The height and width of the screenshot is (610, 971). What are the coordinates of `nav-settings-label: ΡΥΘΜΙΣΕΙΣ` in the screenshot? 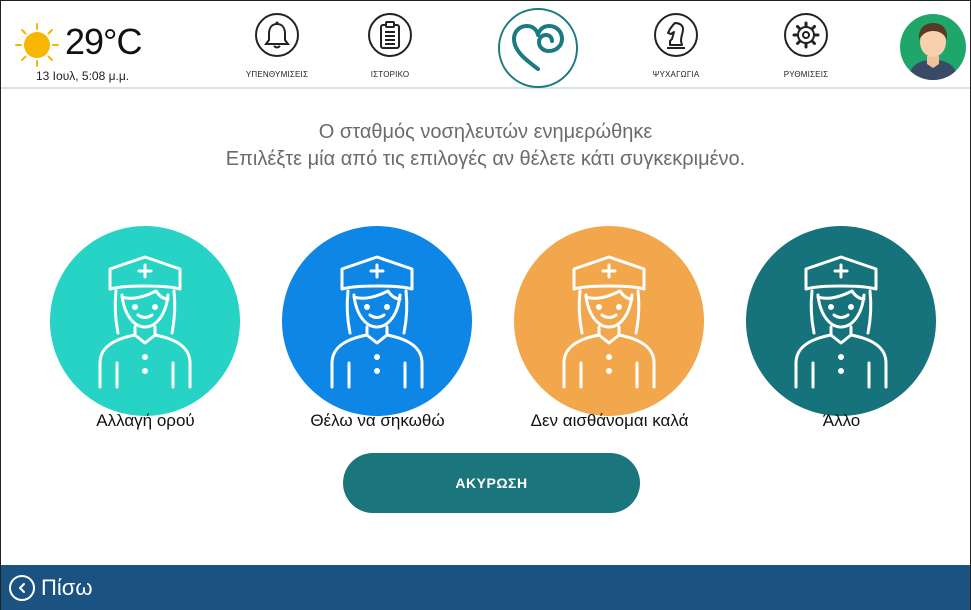 It's located at (806, 74).